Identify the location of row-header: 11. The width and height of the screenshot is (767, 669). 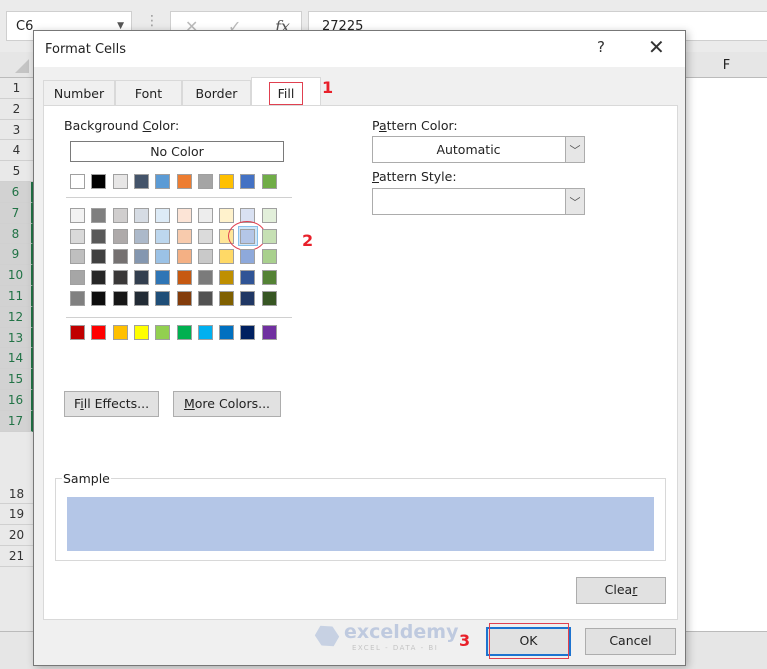
(16, 296).